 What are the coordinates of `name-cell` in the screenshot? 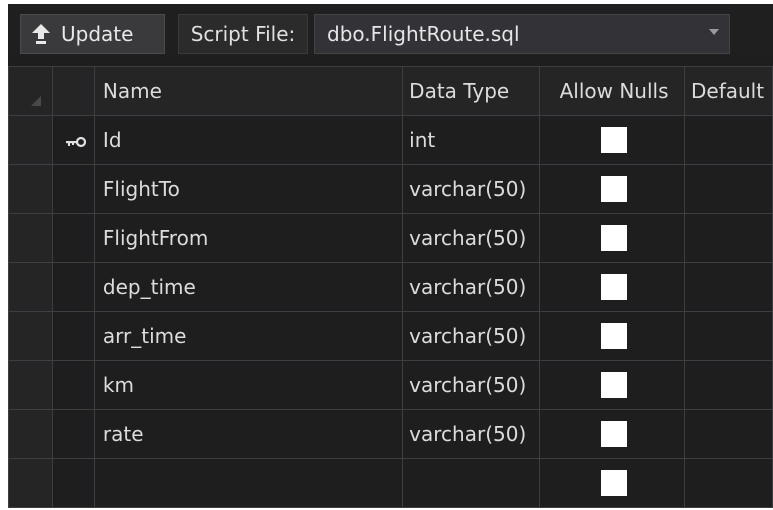 It's located at (248, 483).